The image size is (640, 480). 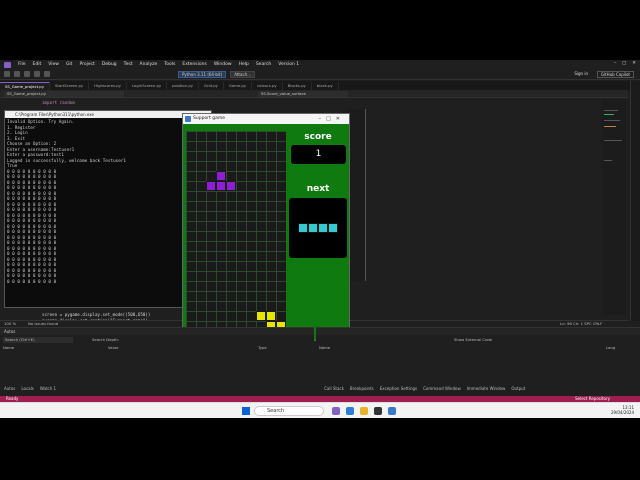 What do you see at coordinates (303, 94) in the screenshot?
I see `member-nav-dropdown: SS.Score_value_surface` at bounding box center [303, 94].